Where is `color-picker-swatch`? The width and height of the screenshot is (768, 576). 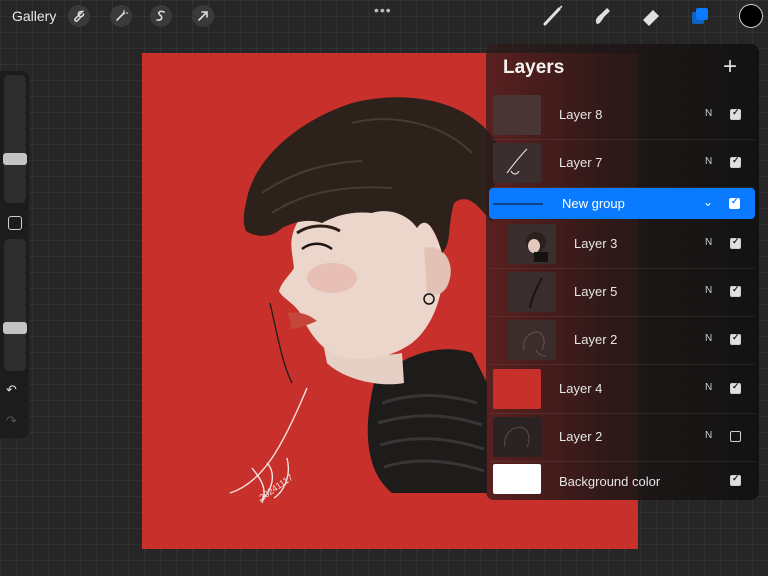
color-picker-swatch is located at coordinates (751, 16).